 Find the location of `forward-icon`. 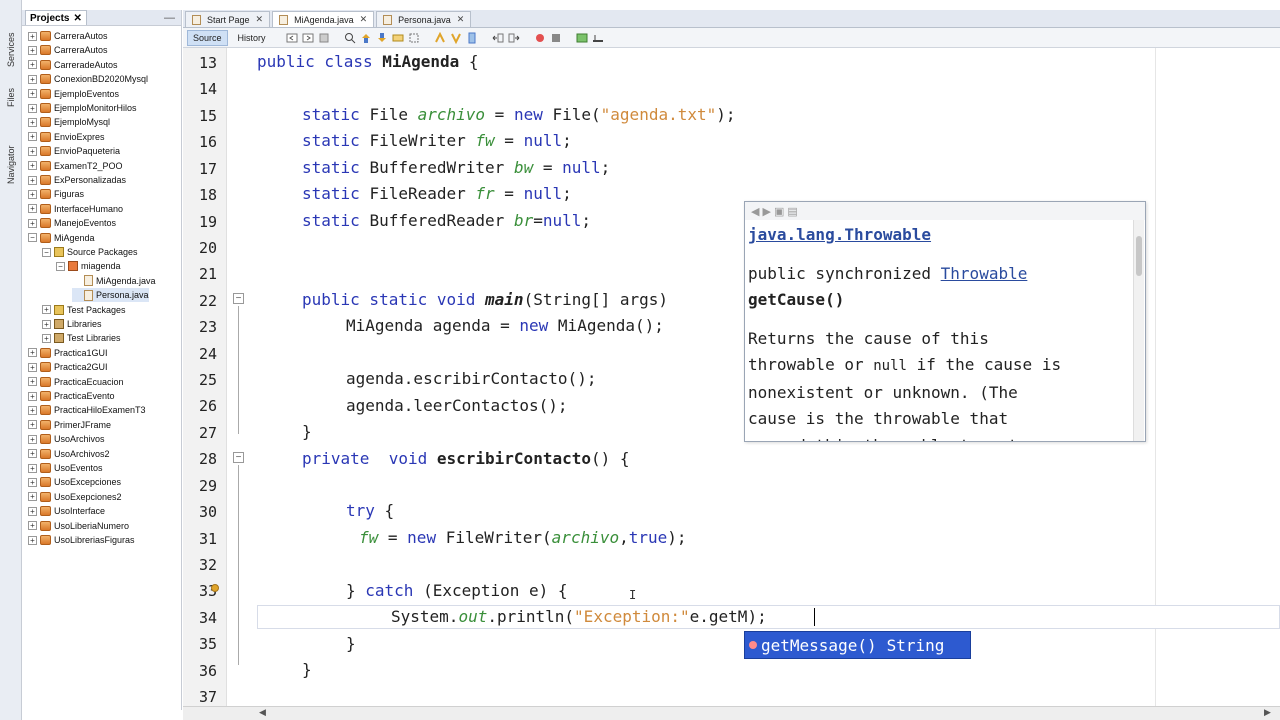

forward-icon is located at coordinates (308, 38).